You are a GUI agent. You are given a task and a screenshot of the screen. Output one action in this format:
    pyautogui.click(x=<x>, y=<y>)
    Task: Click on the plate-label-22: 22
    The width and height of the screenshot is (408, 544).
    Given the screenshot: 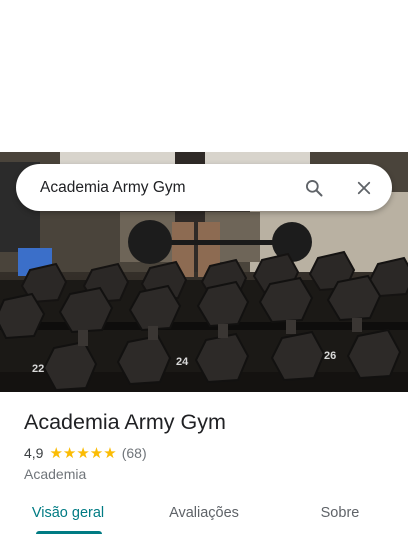 What is the action you would take?
    pyautogui.click(x=38, y=369)
    